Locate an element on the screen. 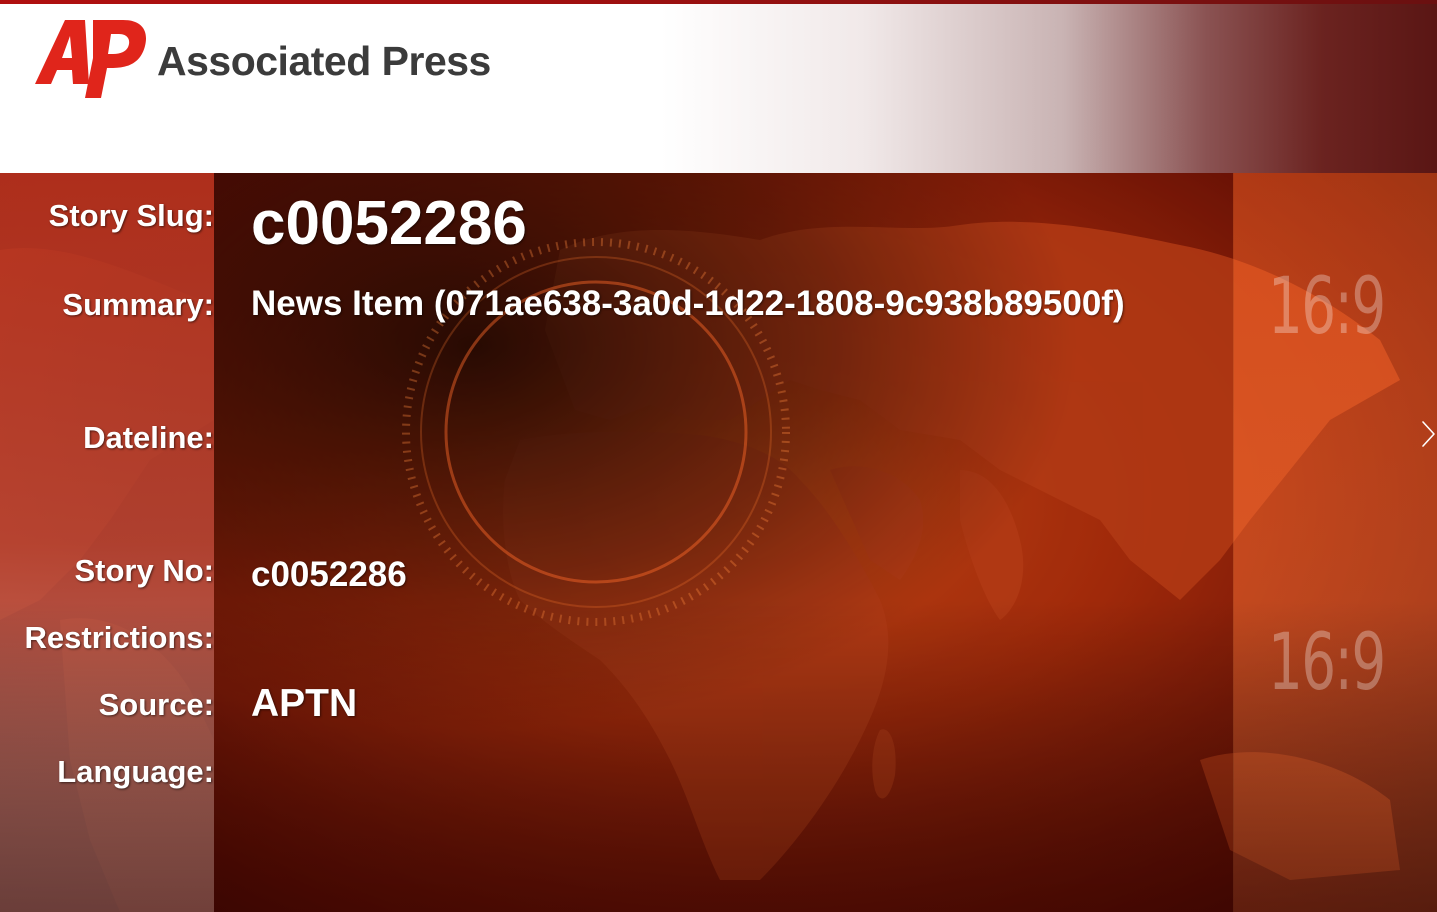 This screenshot has height=912, width=1437. aspect-ratio-mark-bottom: 16:9 is located at coordinates (1327, 663).